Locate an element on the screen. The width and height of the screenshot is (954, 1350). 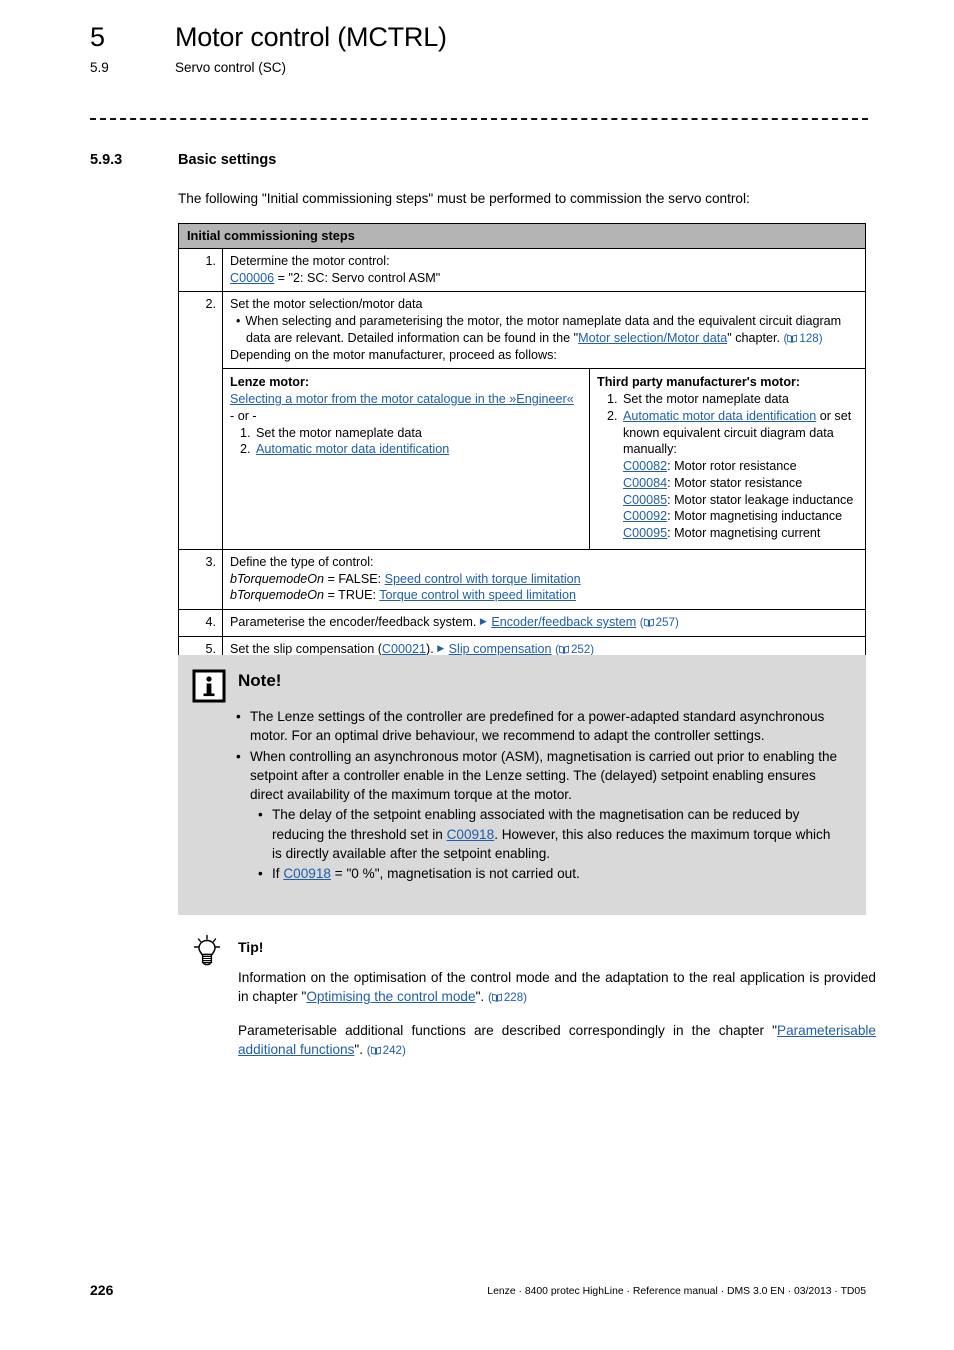
step-number: 3. is located at coordinates (201, 579).